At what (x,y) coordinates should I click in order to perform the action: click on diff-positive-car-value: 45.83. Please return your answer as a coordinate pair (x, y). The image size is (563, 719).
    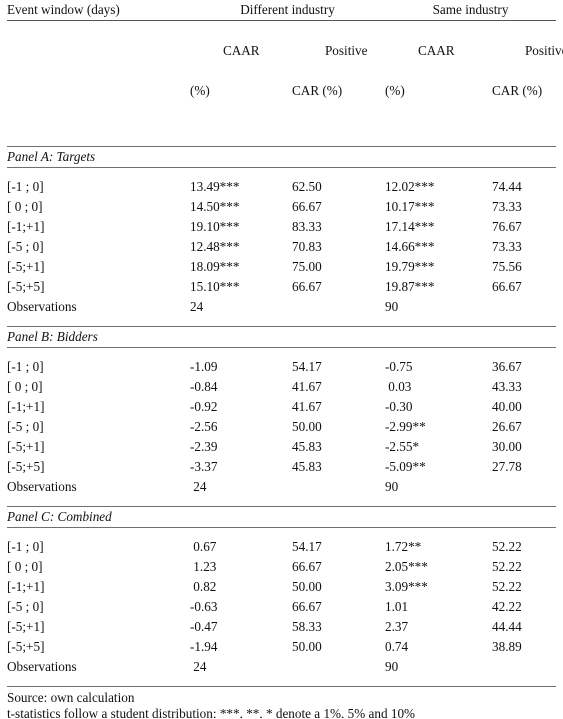
    Looking at the image, I should click on (307, 446).